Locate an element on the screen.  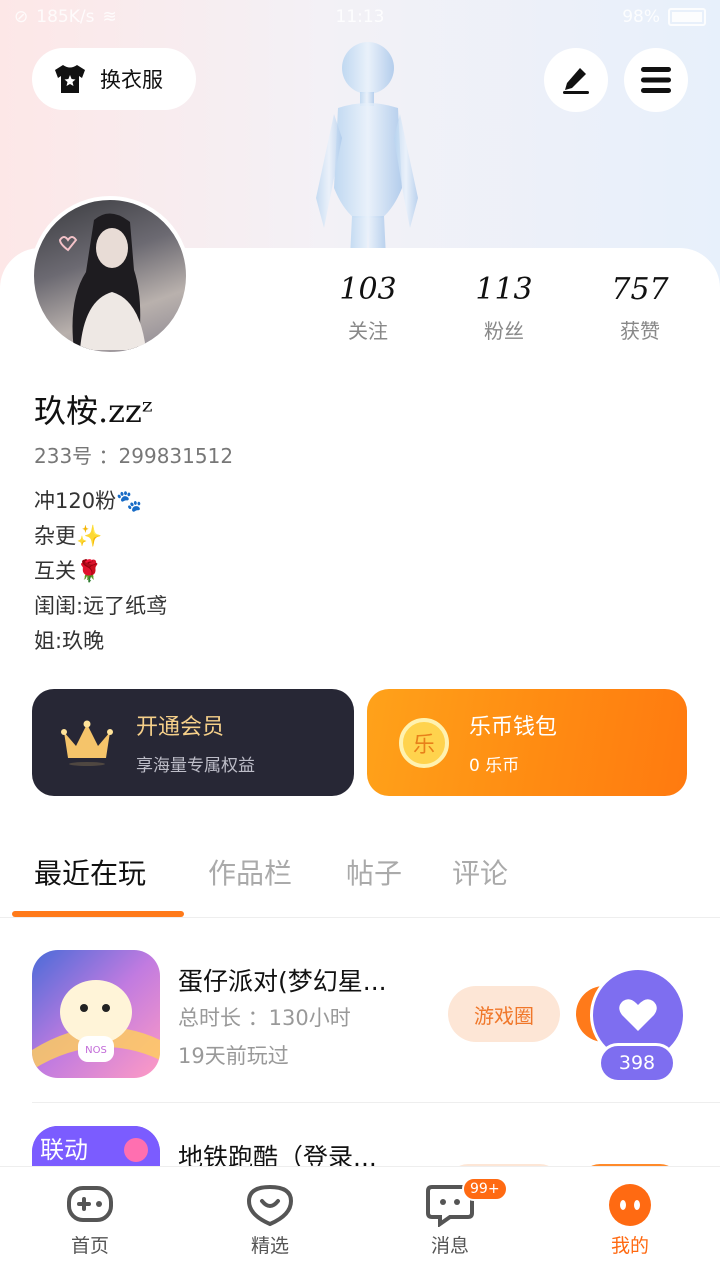
menu-icon is located at coordinates (656, 80).